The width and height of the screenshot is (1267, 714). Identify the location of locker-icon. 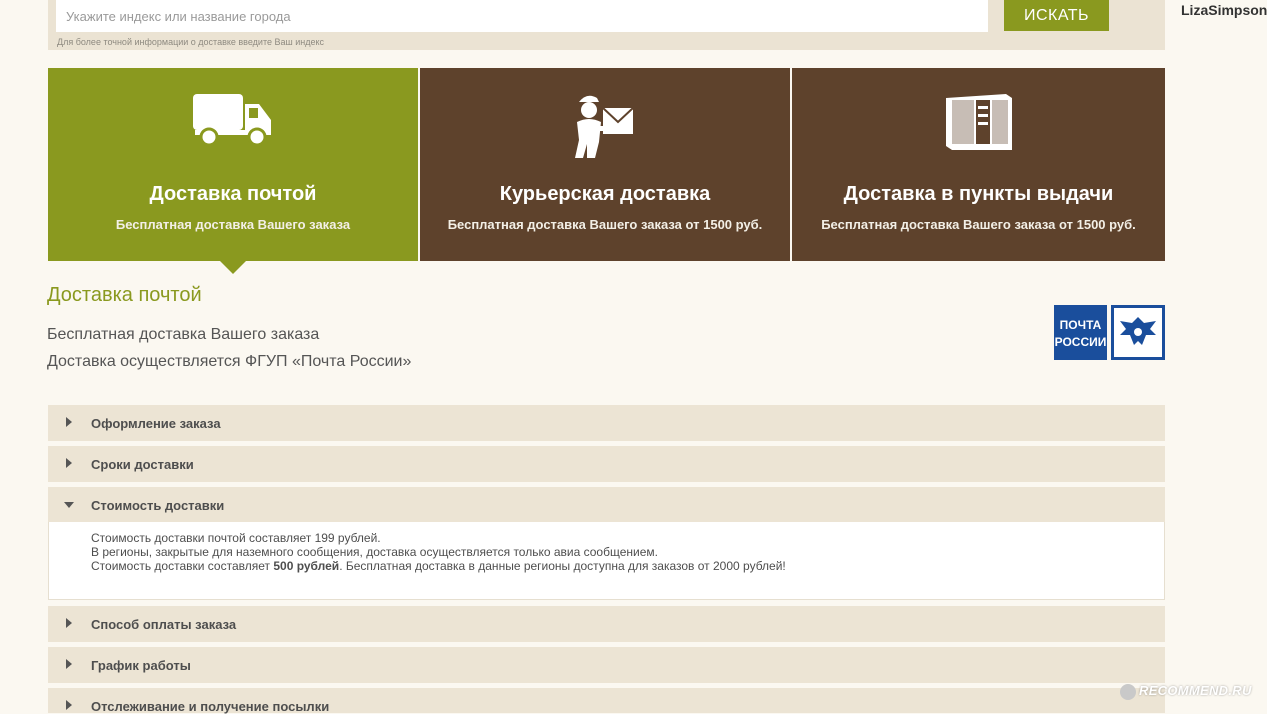
(978, 122).